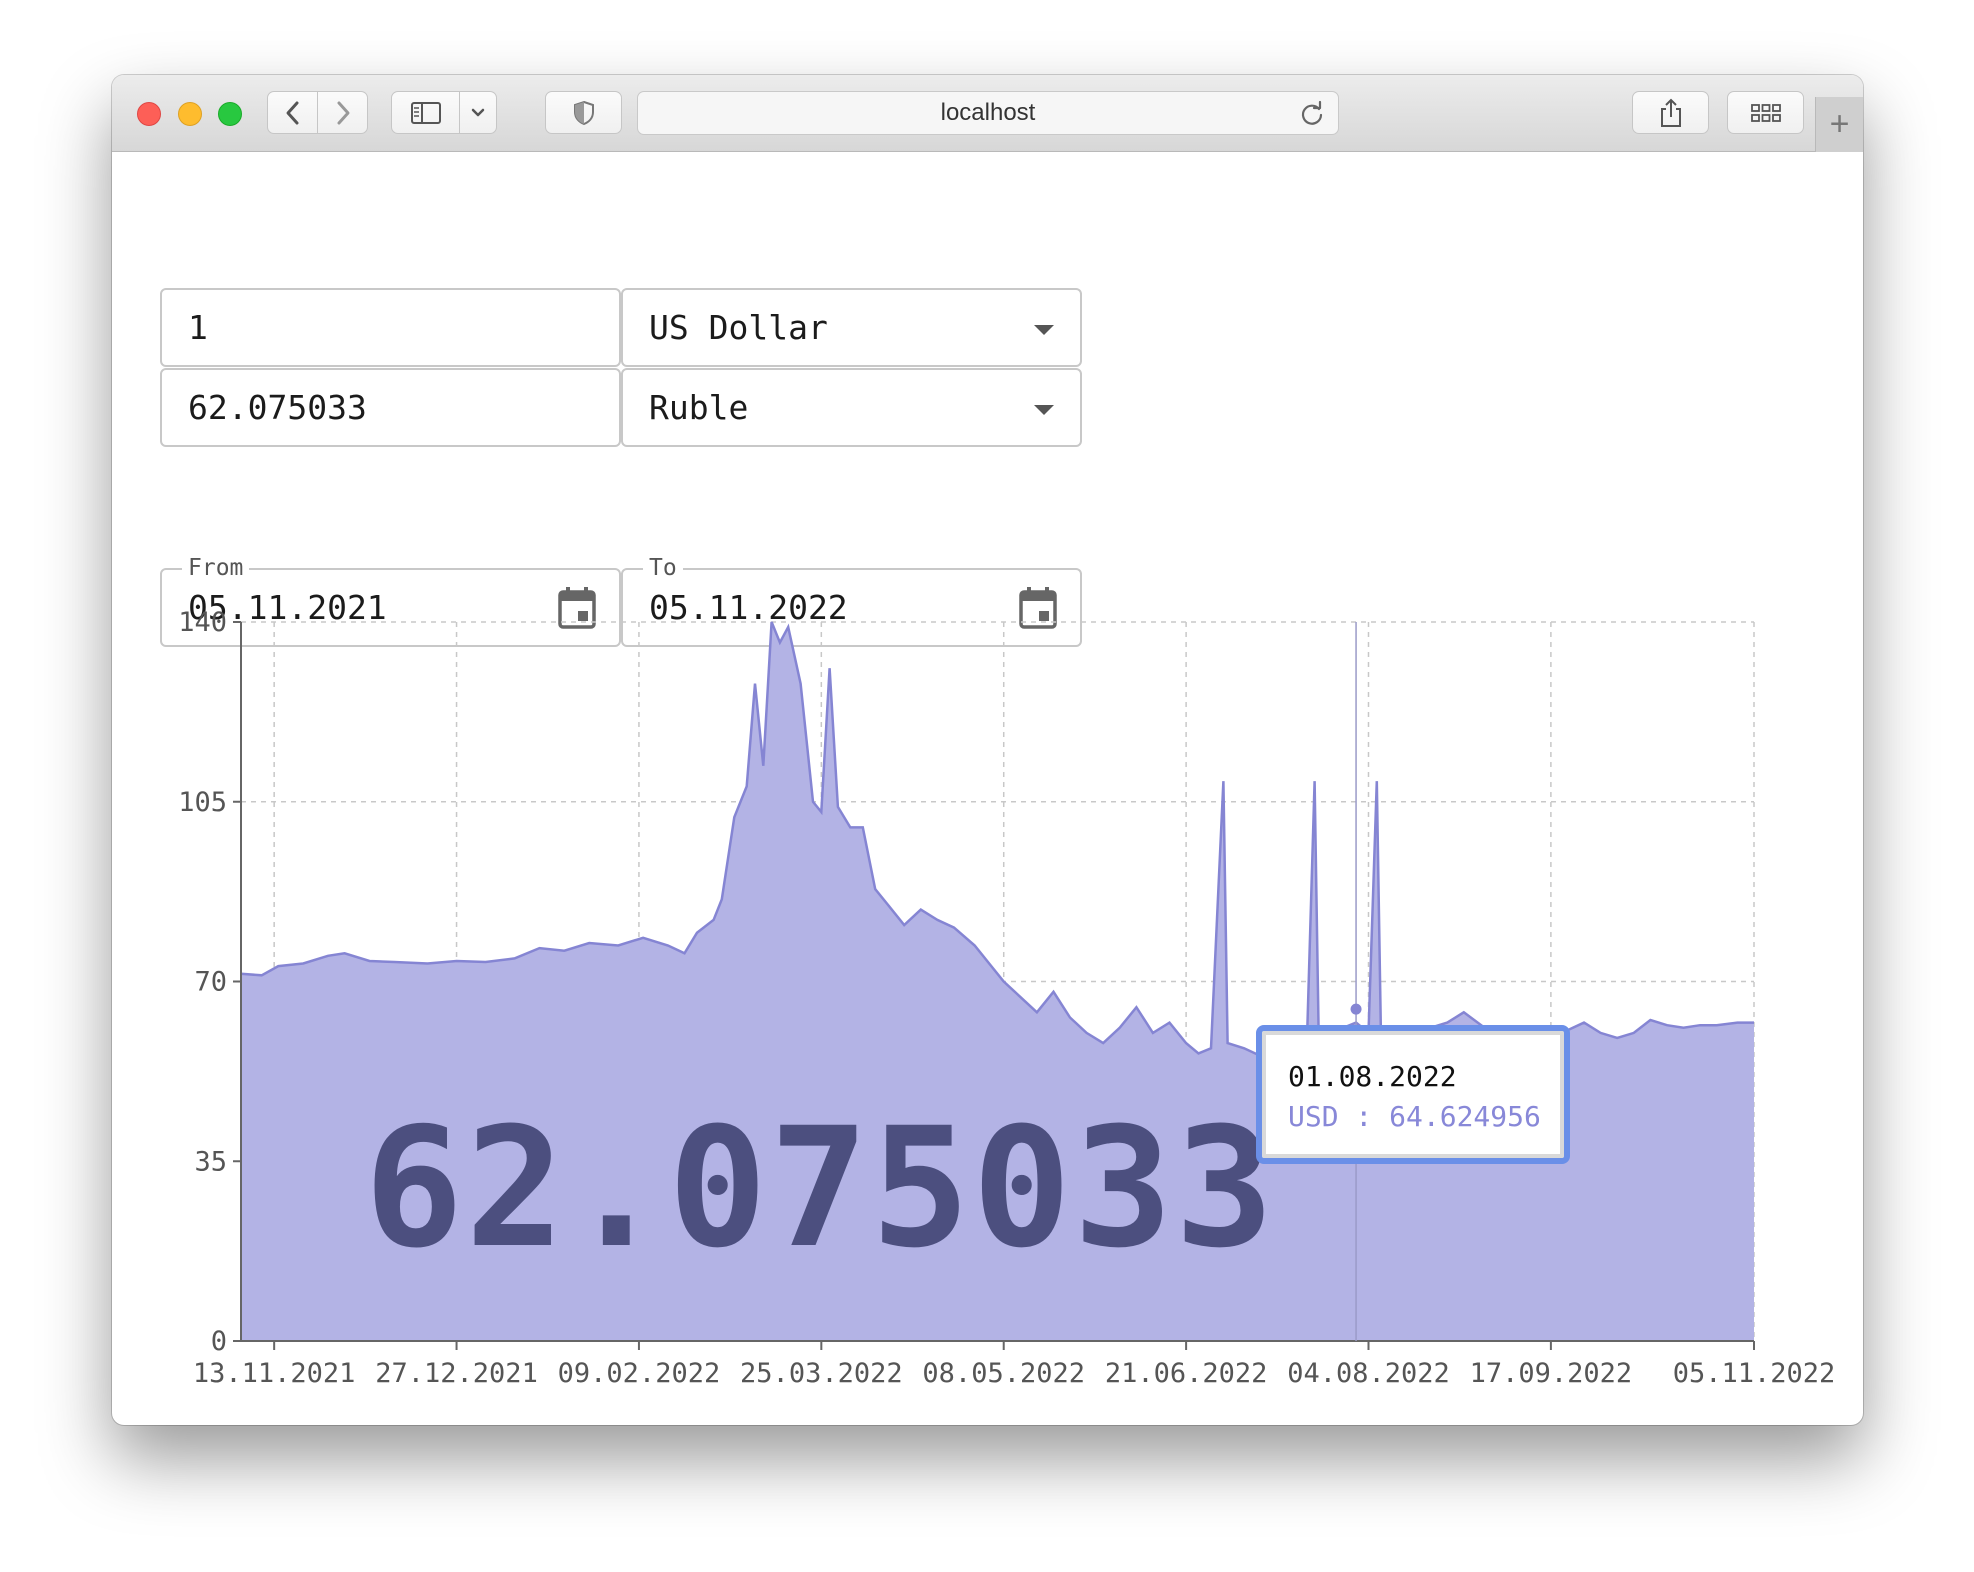 Image resolution: width=1974 pixels, height=1572 pixels. What do you see at coordinates (1372, 1076) in the screenshot?
I see `tooltip-date: 01.08.2022` at bounding box center [1372, 1076].